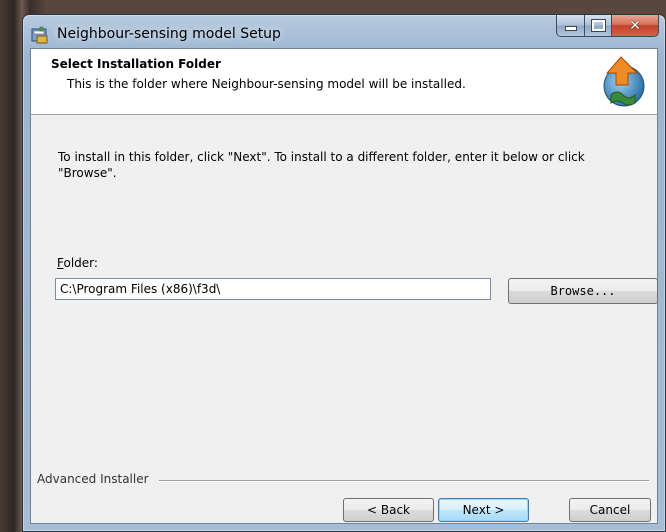 Image resolution: width=666 pixels, height=532 pixels. Describe the element at coordinates (610, 510) in the screenshot. I see `cancel-button: Cancel` at that location.